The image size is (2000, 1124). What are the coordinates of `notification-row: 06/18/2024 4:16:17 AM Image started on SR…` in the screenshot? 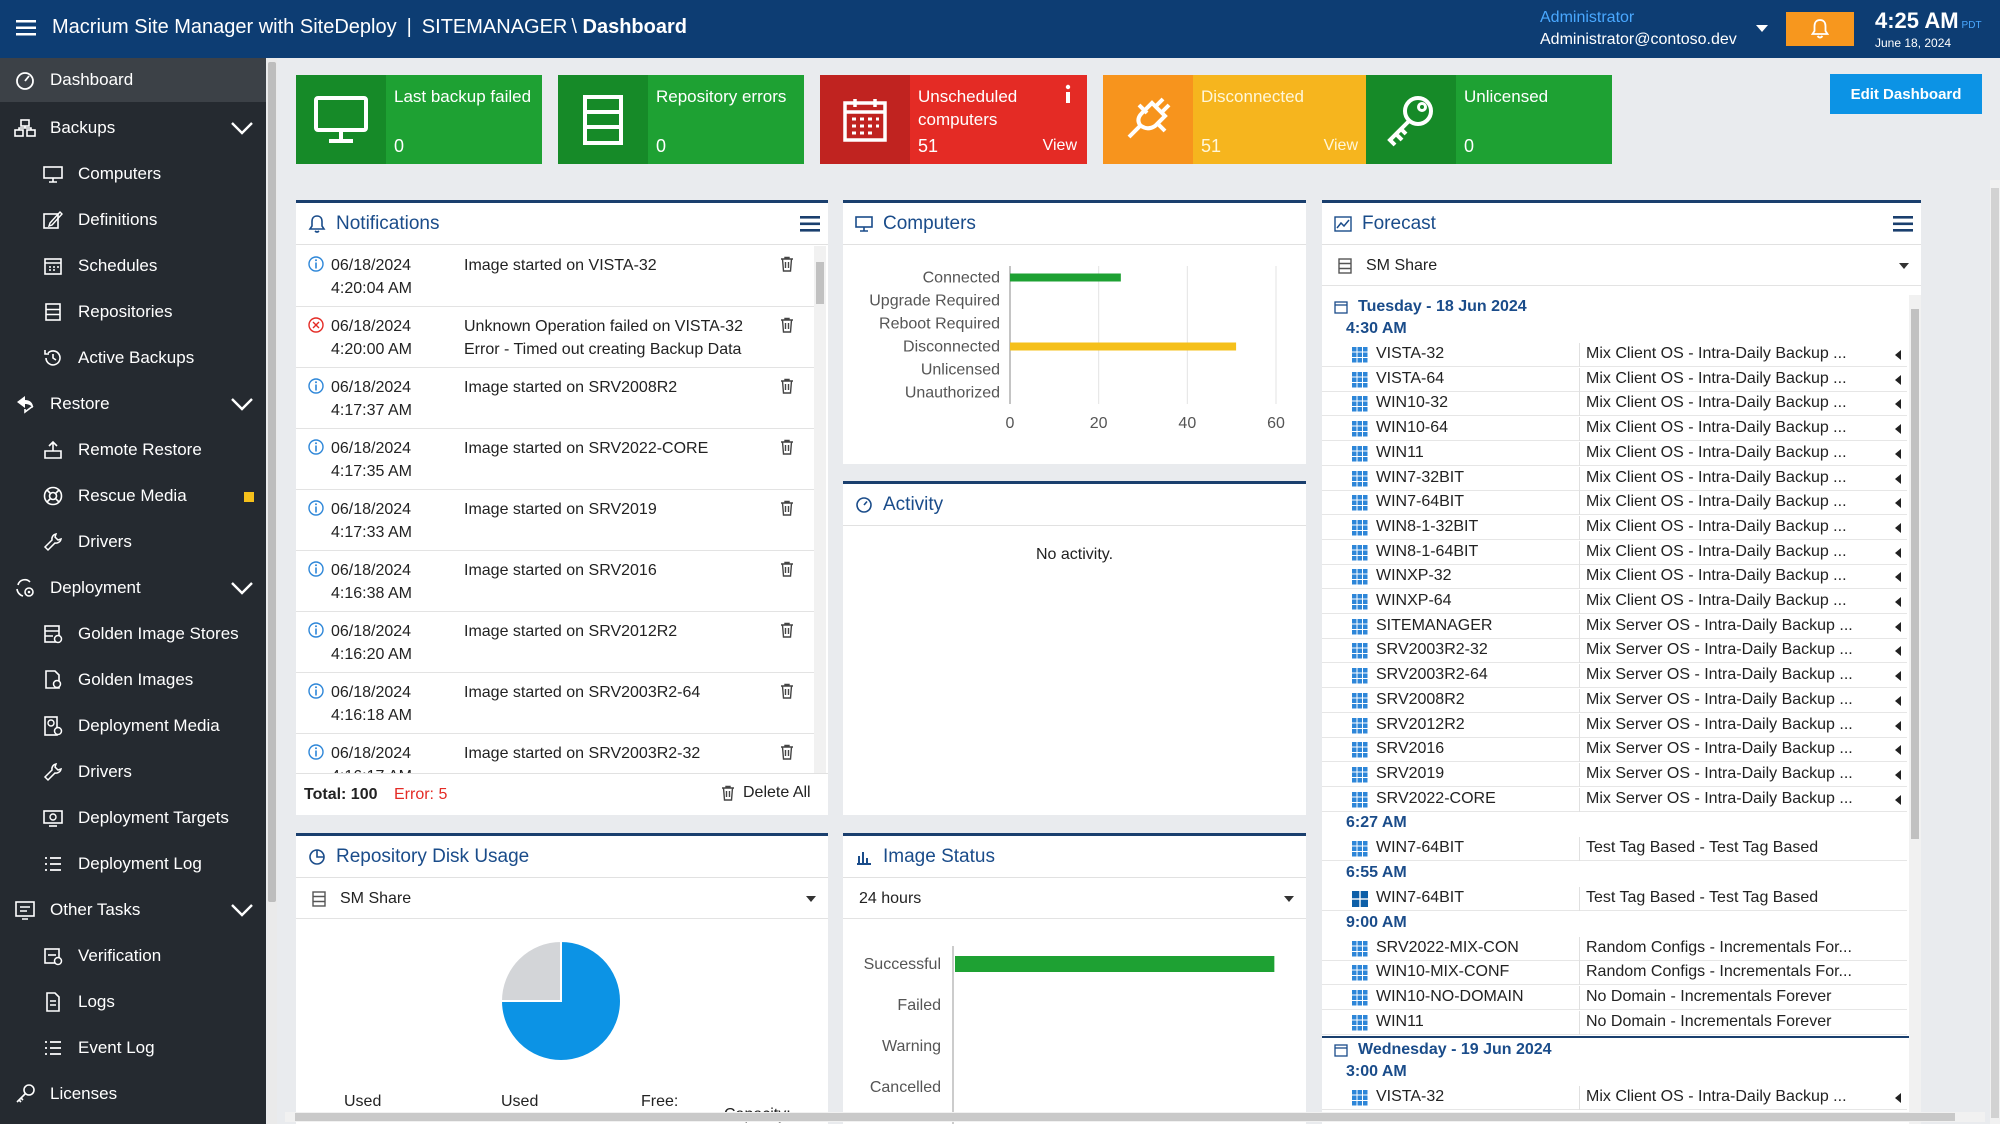 It's located at (555, 753).